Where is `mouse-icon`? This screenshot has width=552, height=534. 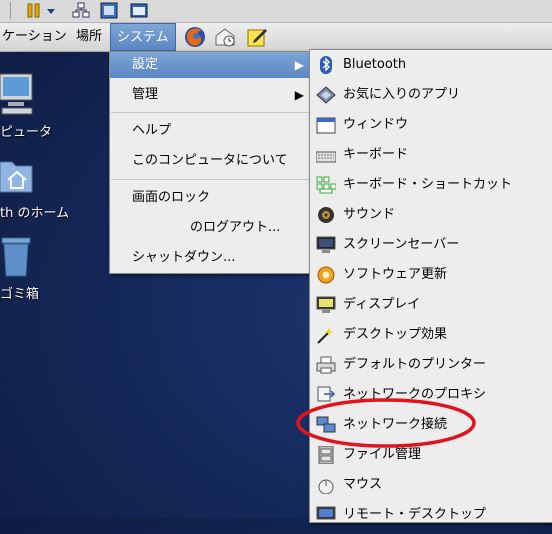 mouse-icon is located at coordinates (326, 485).